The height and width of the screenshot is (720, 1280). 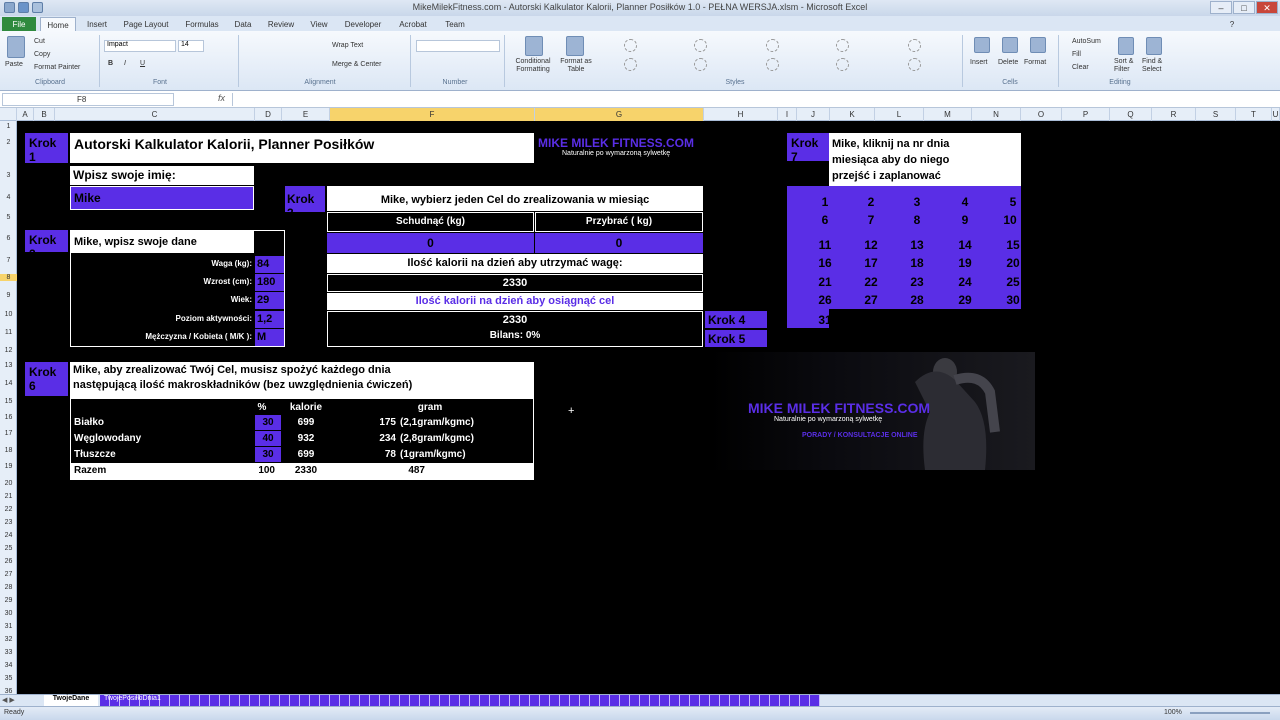 What do you see at coordinates (813, 114) in the screenshot?
I see `column-header-j: J` at bounding box center [813, 114].